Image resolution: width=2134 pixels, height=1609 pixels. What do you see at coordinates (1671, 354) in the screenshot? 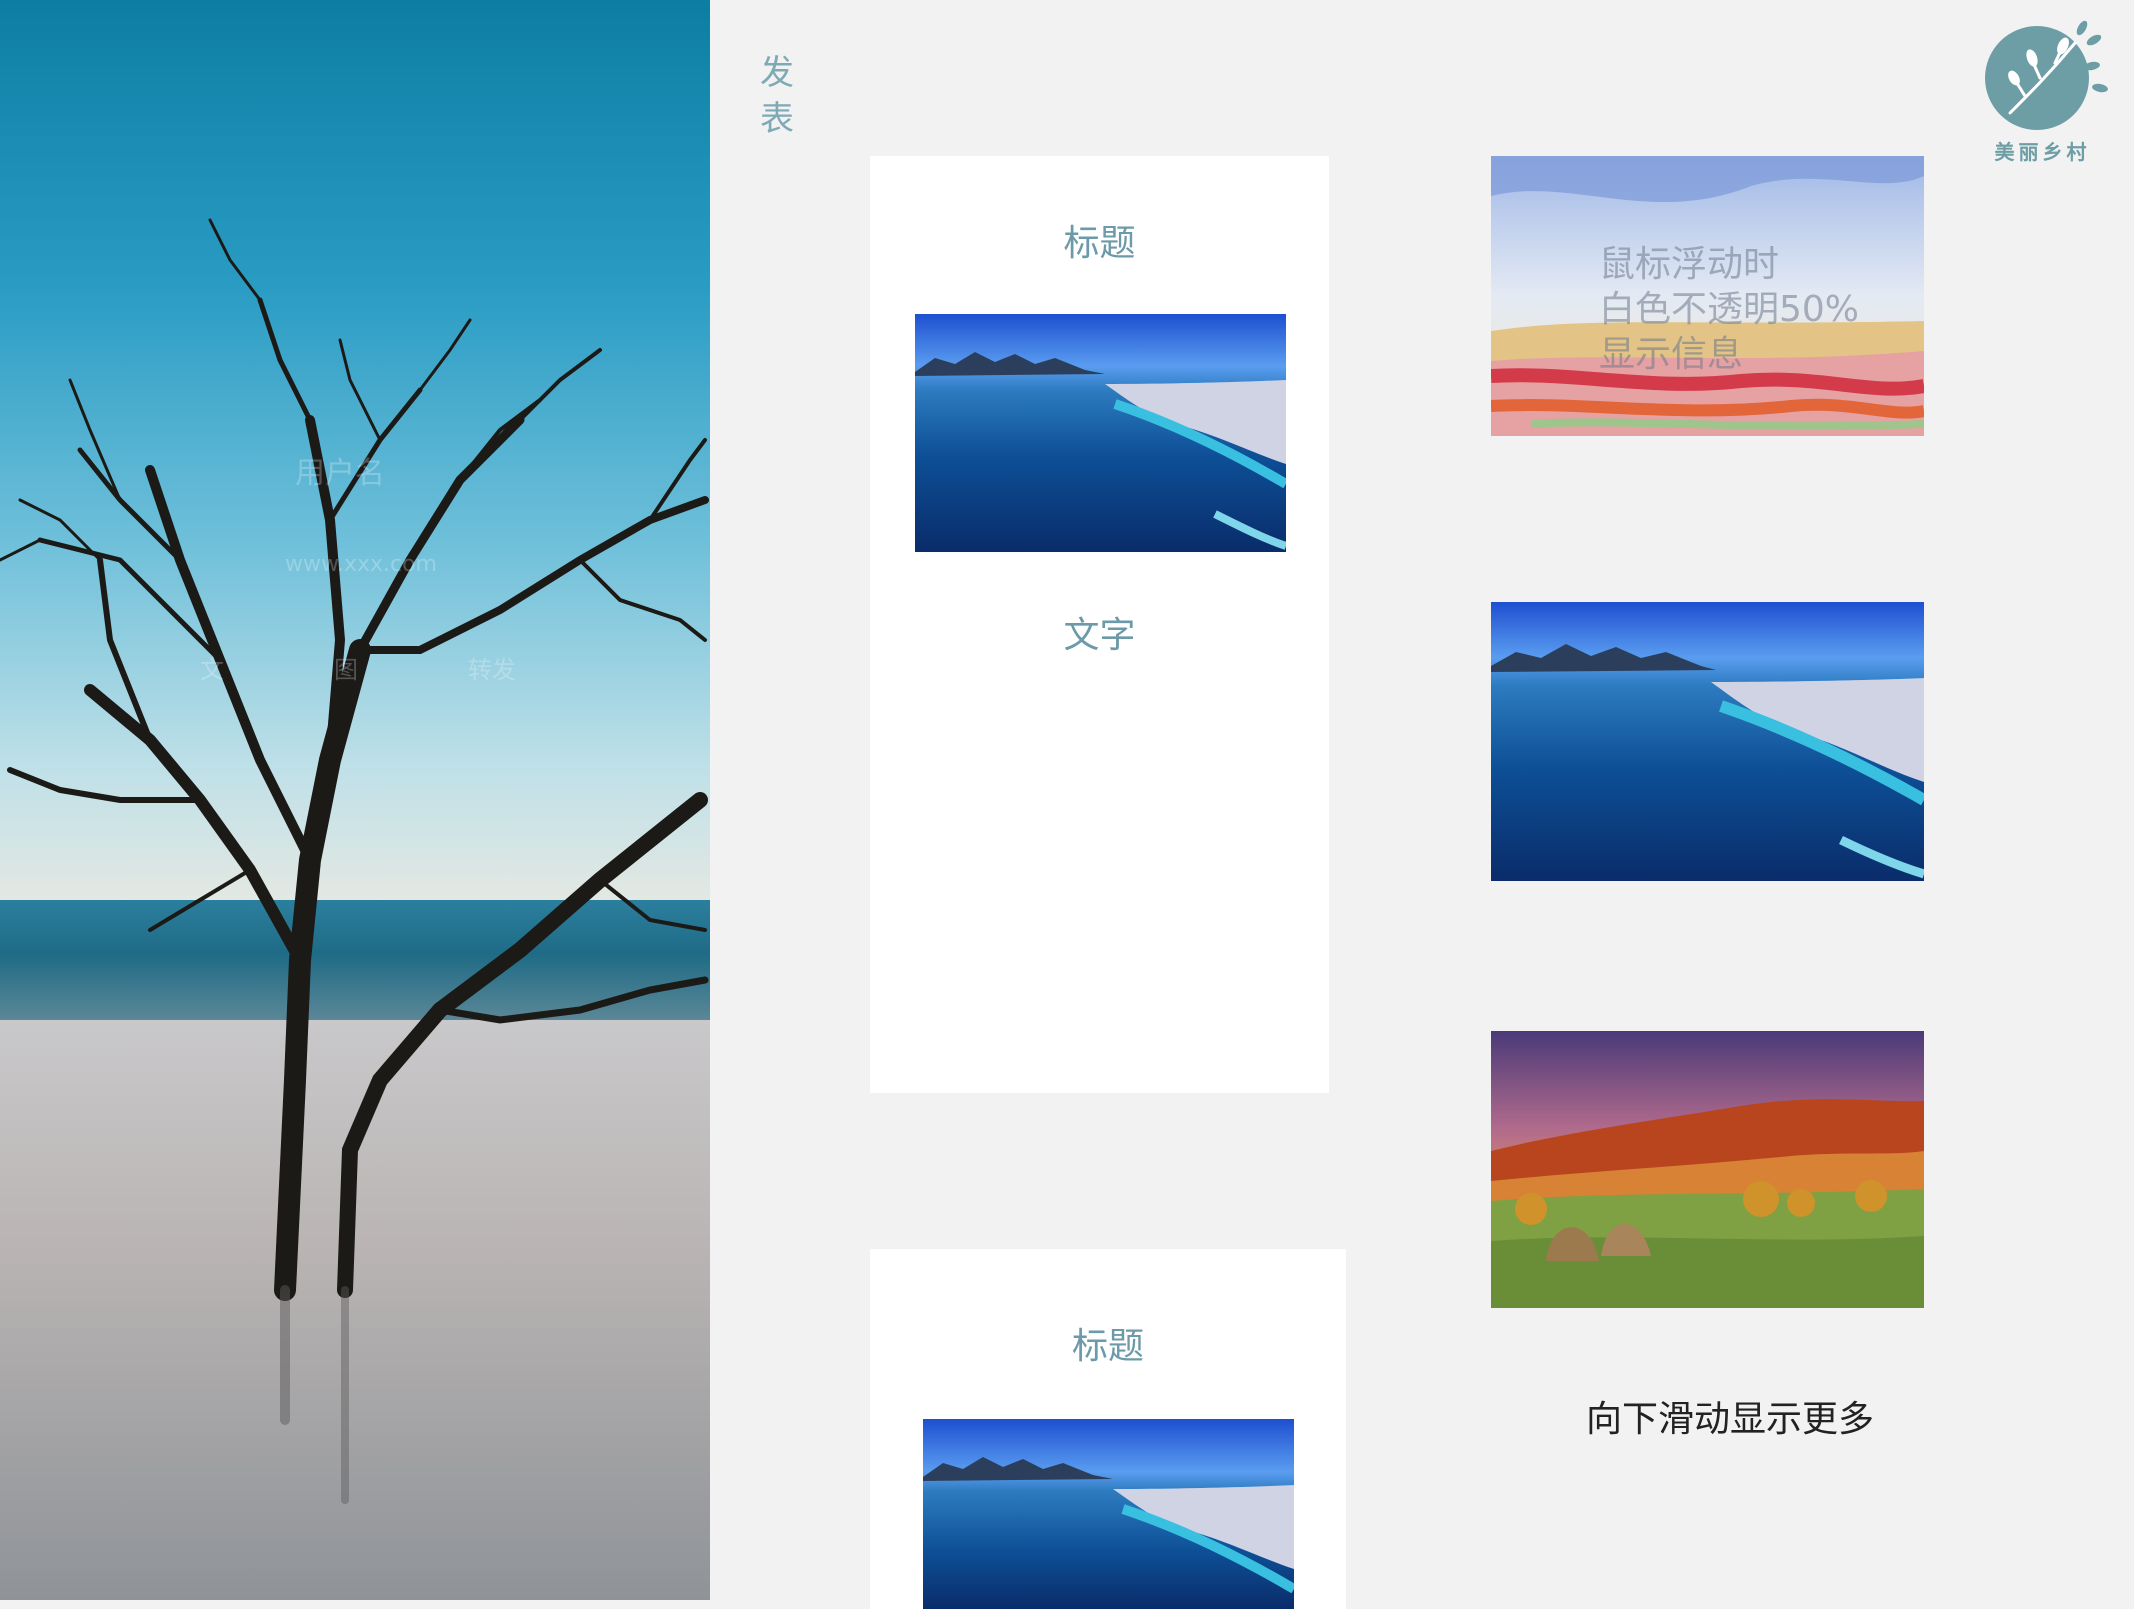
I see `hover-info-line: 显示信息` at bounding box center [1671, 354].